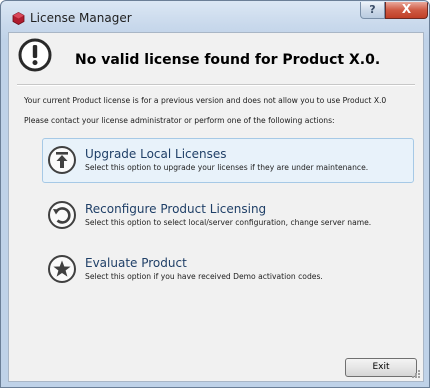 This screenshot has width=432, height=390. What do you see at coordinates (18, 18) in the screenshot?
I see `app-icon` at bounding box center [18, 18].